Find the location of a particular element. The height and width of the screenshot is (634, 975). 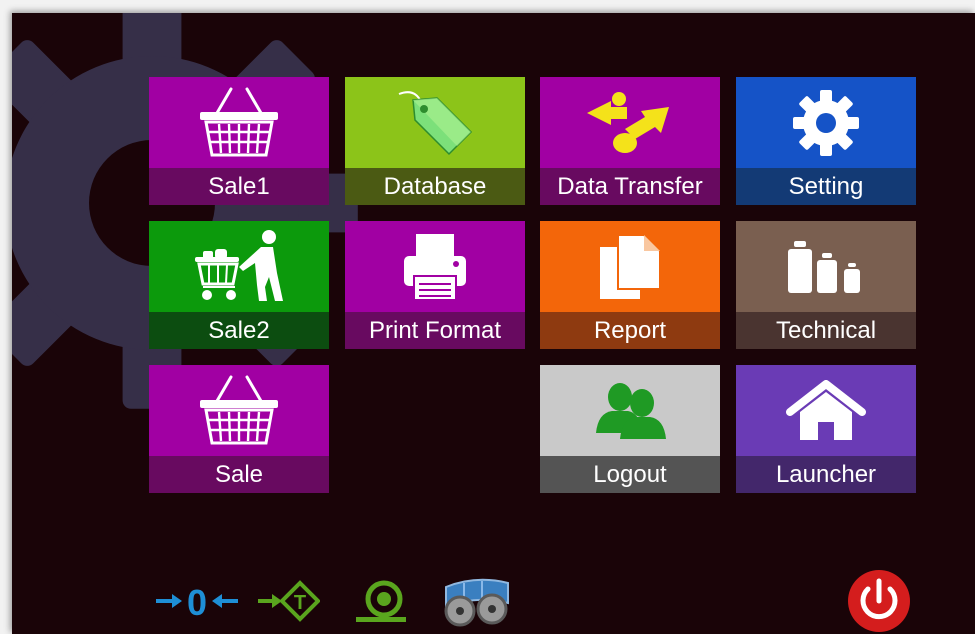

tile-technical: Technical is located at coordinates (826, 285).